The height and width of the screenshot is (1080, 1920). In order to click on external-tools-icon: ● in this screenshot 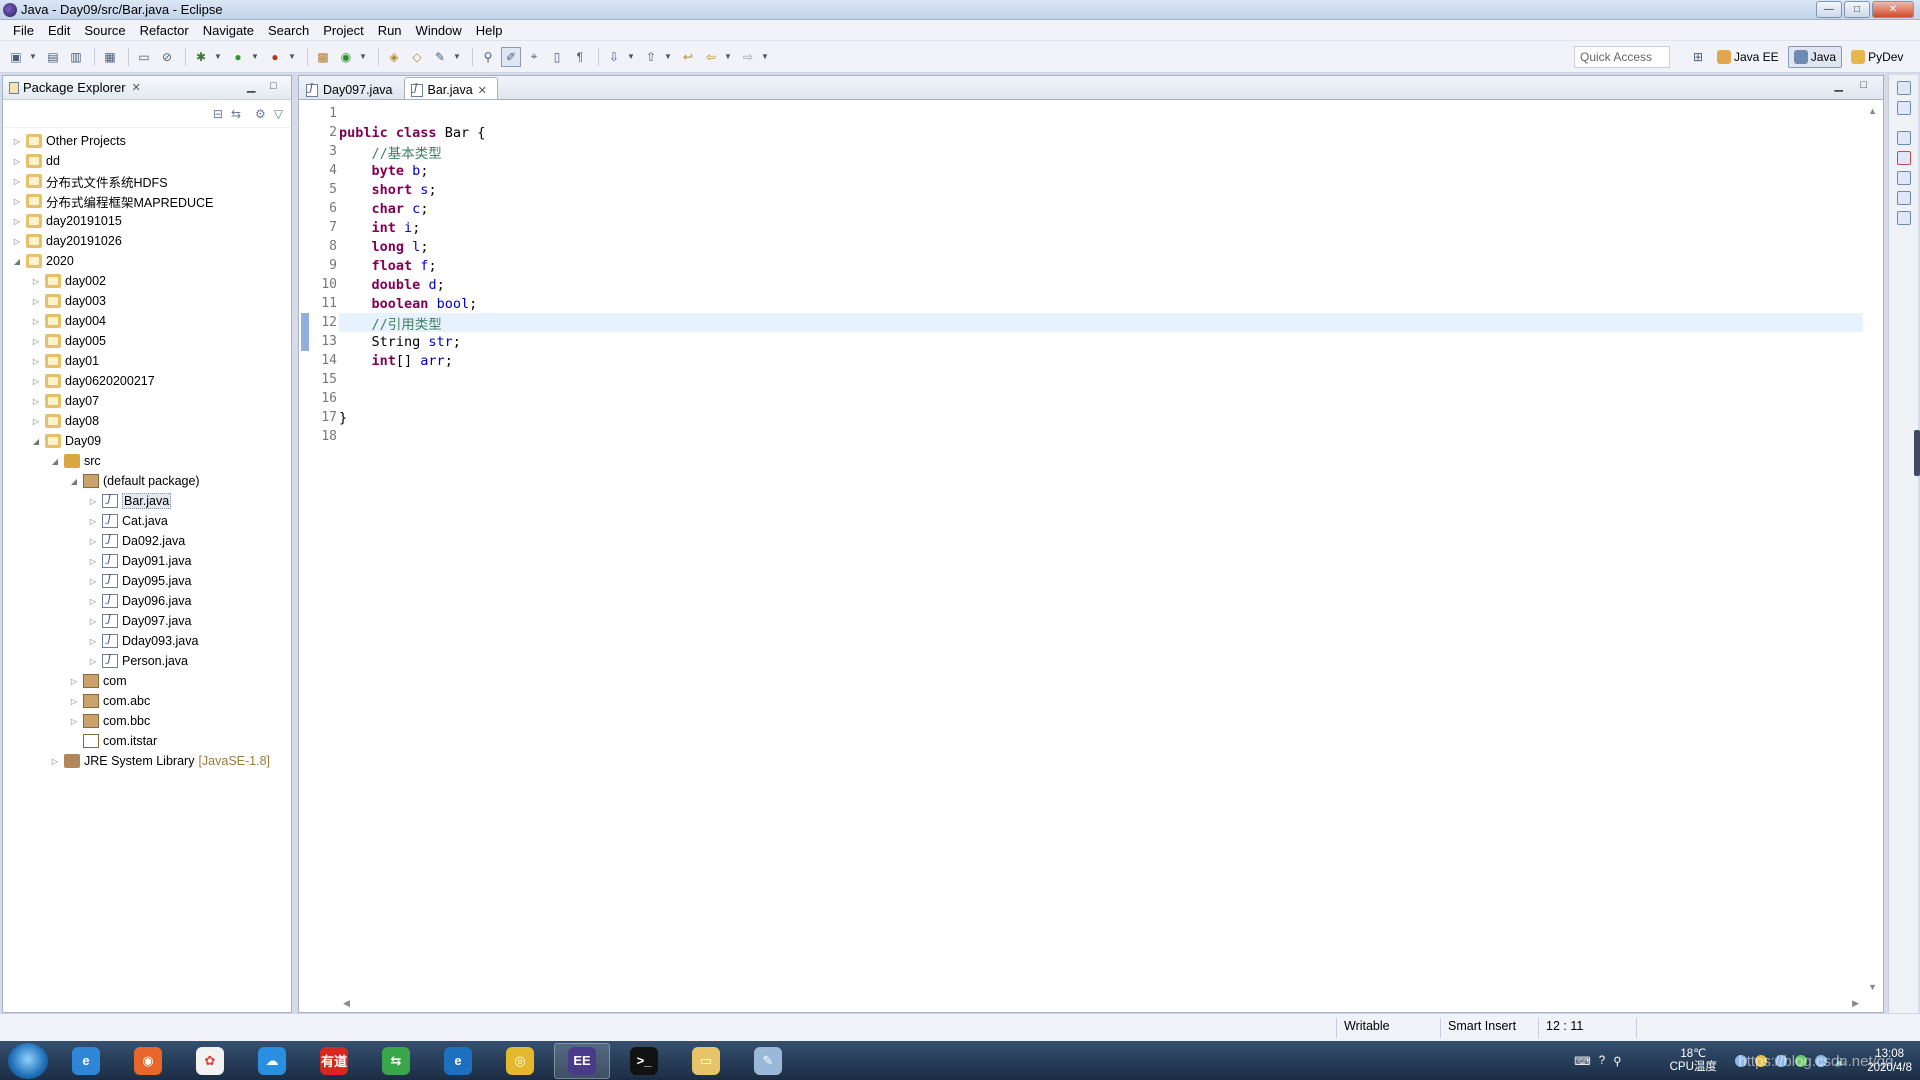, I will do `click(275, 57)`.